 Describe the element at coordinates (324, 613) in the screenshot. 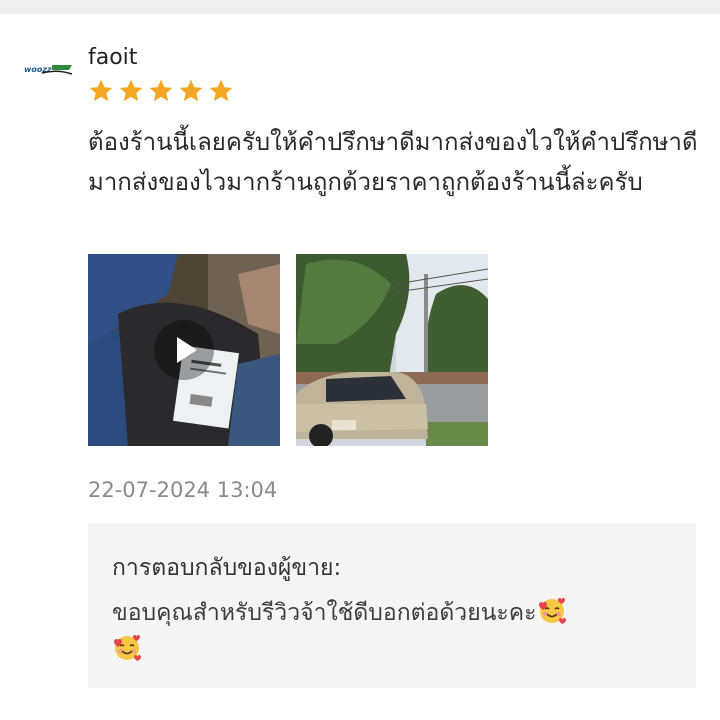

I see `seller-reply-text: ขอบคุณสำหรับรีวิวจ้าใช้ดีบอกต่อด้วยนะคะ` at that location.